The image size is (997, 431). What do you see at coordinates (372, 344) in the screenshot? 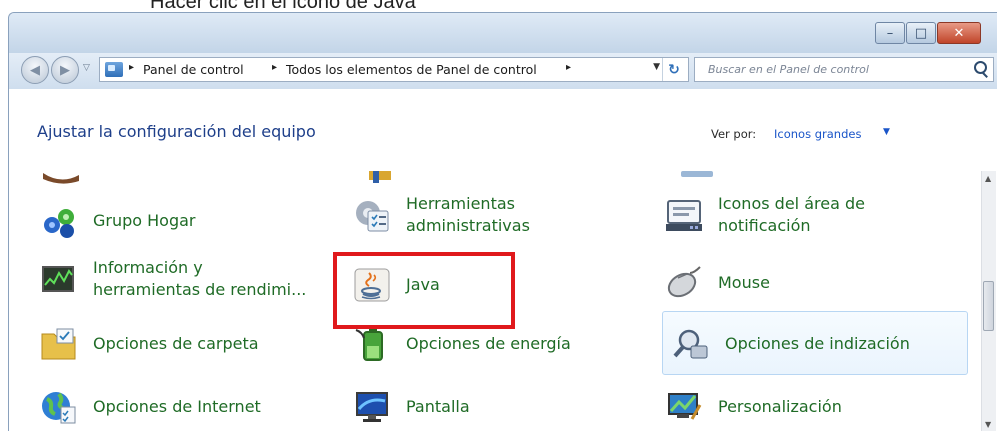
I see `power-options-icon` at bounding box center [372, 344].